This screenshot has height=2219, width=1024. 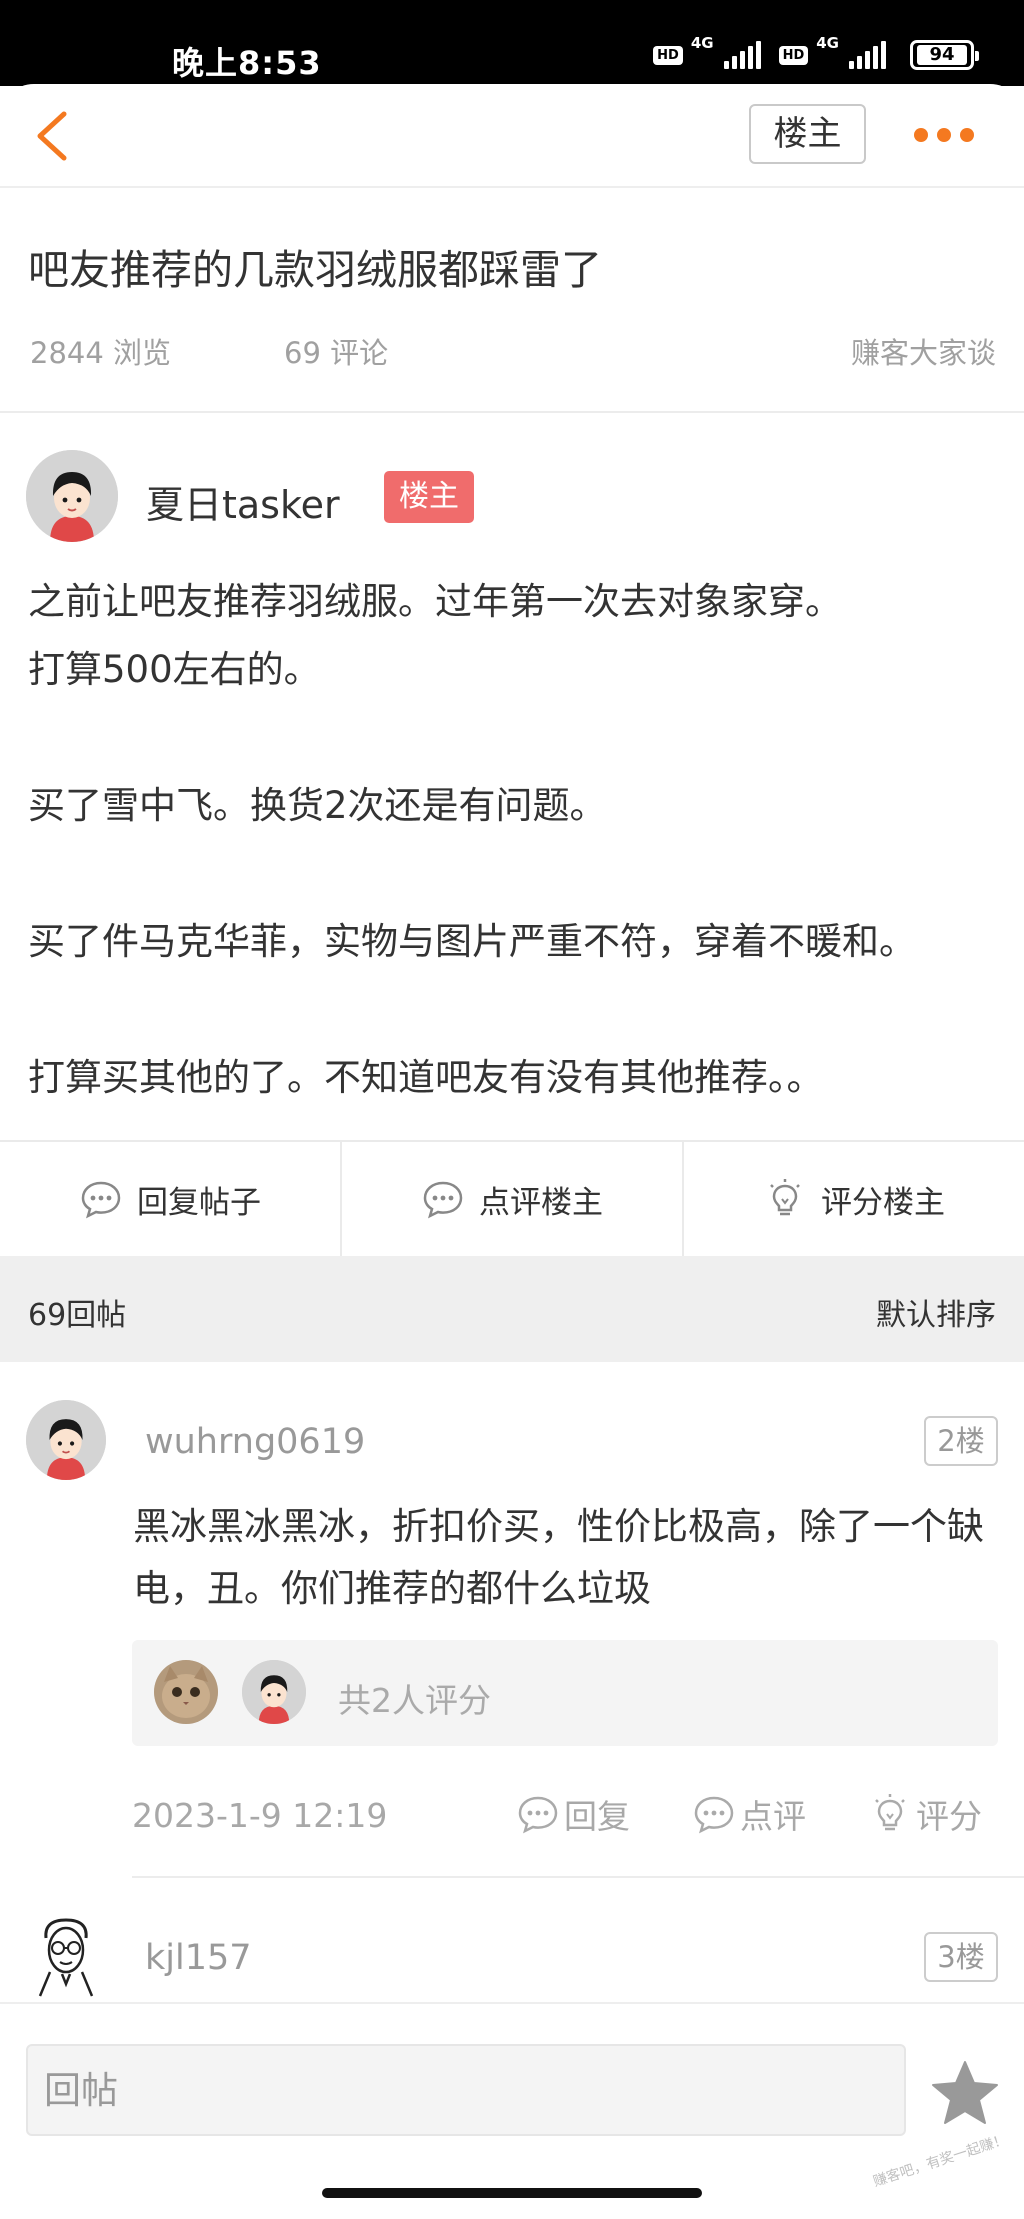 I want to click on view-count: 2844 浏览, so click(x=101, y=353).